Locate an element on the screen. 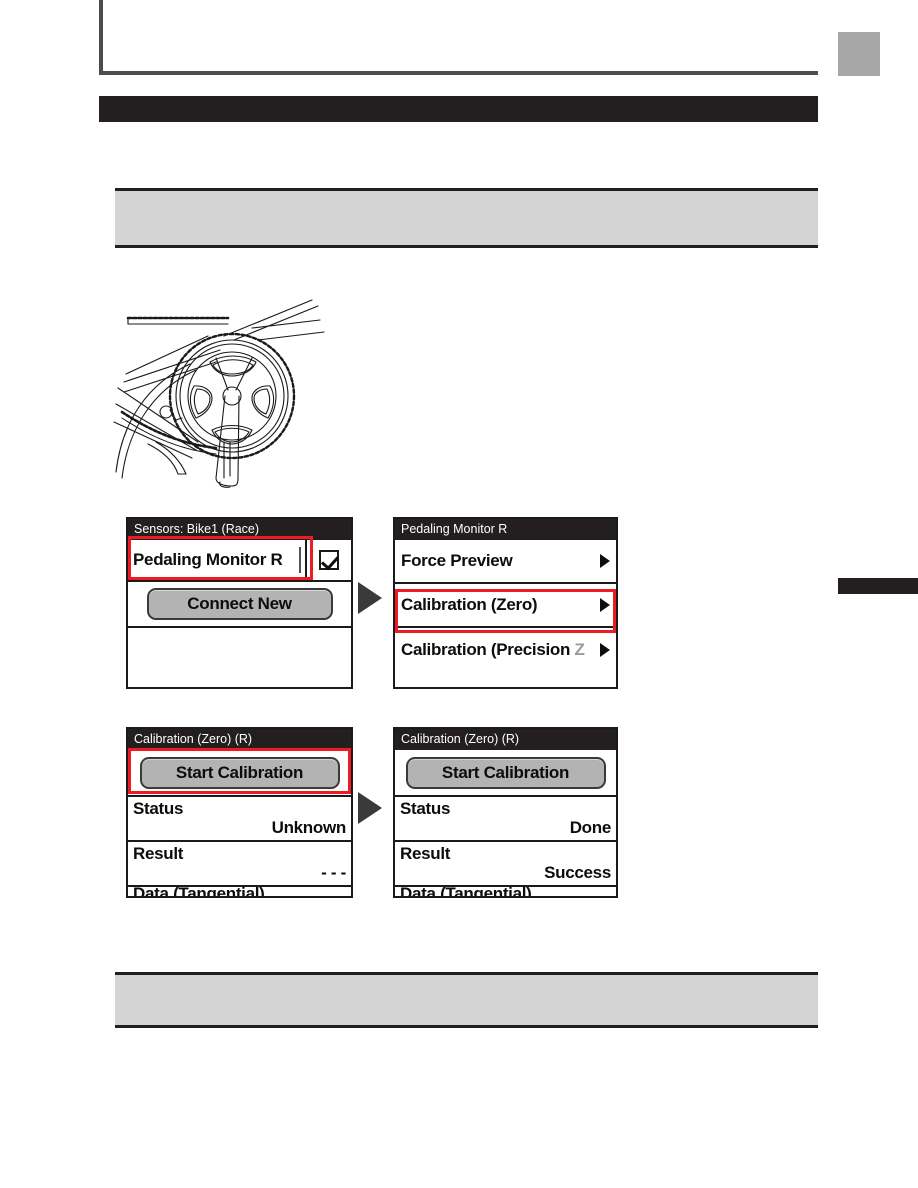  start-calibration-row-after: Start Calibration is located at coordinates (505, 773).